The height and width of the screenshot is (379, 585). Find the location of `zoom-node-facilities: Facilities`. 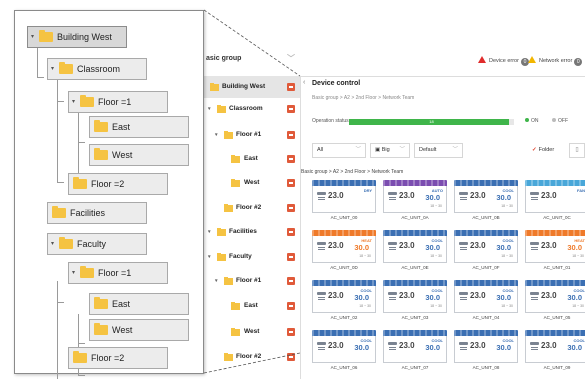

zoom-node-facilities: Facilities is located at coordinates (97, 213).